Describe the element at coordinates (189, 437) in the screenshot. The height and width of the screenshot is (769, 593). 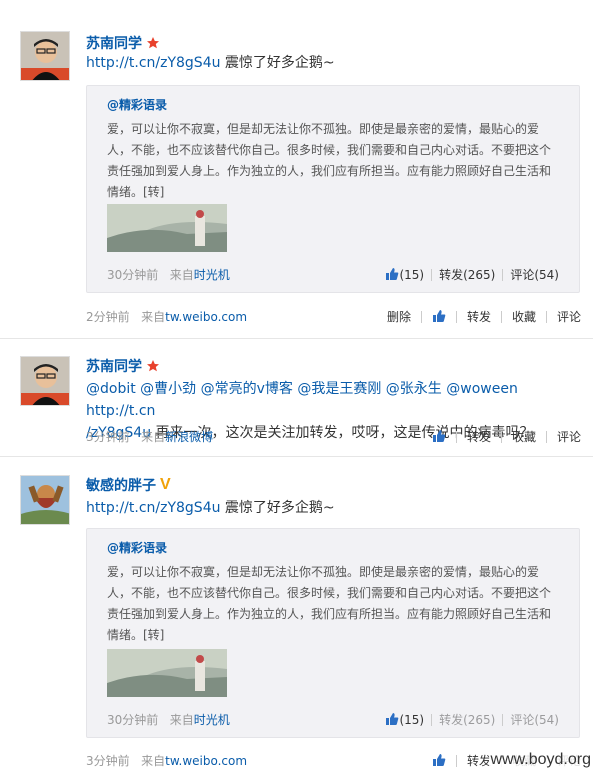
I see `post-source: 新浪微博` at that location.